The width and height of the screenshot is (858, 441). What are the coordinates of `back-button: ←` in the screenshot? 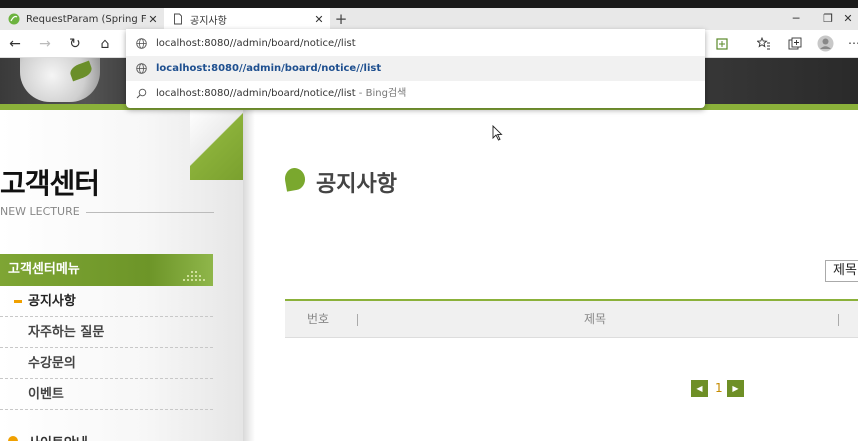 It's located at (15, 44).